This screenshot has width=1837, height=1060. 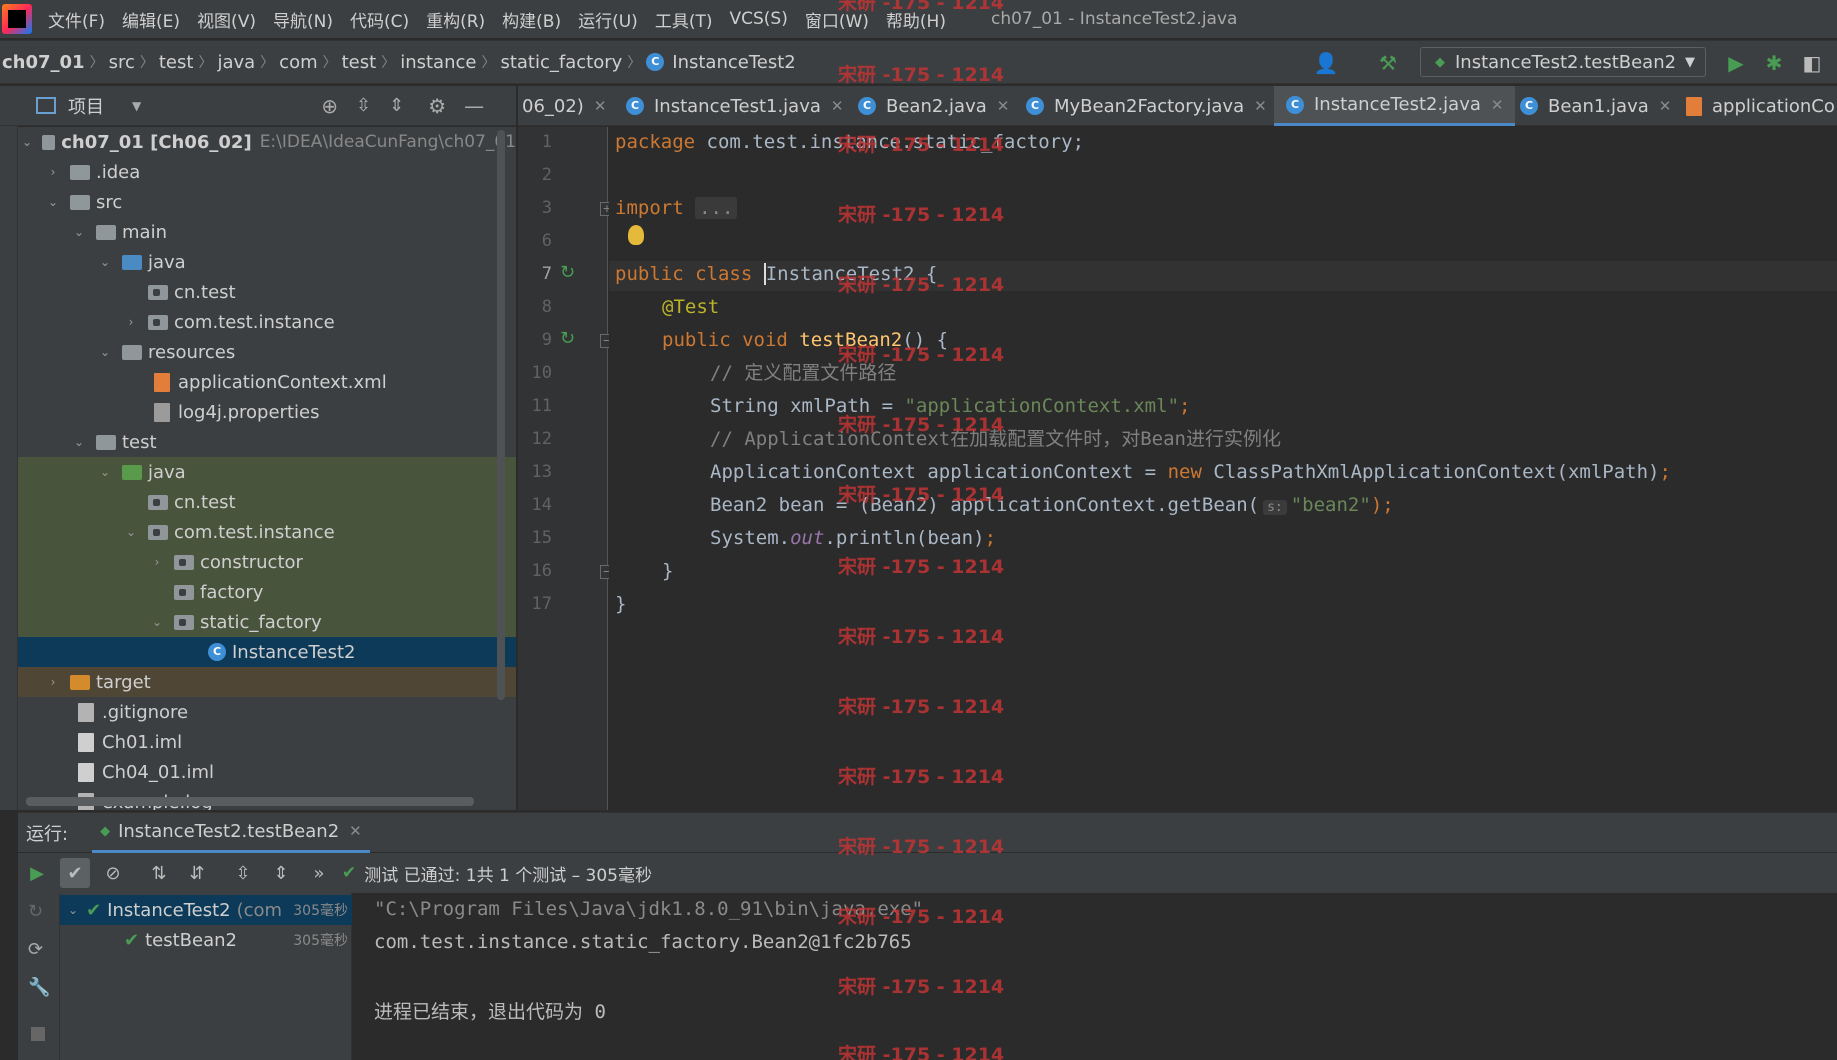 I want to click on tab-bean1: C Bean1.java ✕, so click(x=1595, y=106).